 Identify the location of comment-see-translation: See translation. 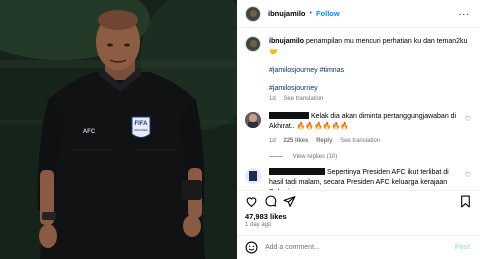
(360, 141).